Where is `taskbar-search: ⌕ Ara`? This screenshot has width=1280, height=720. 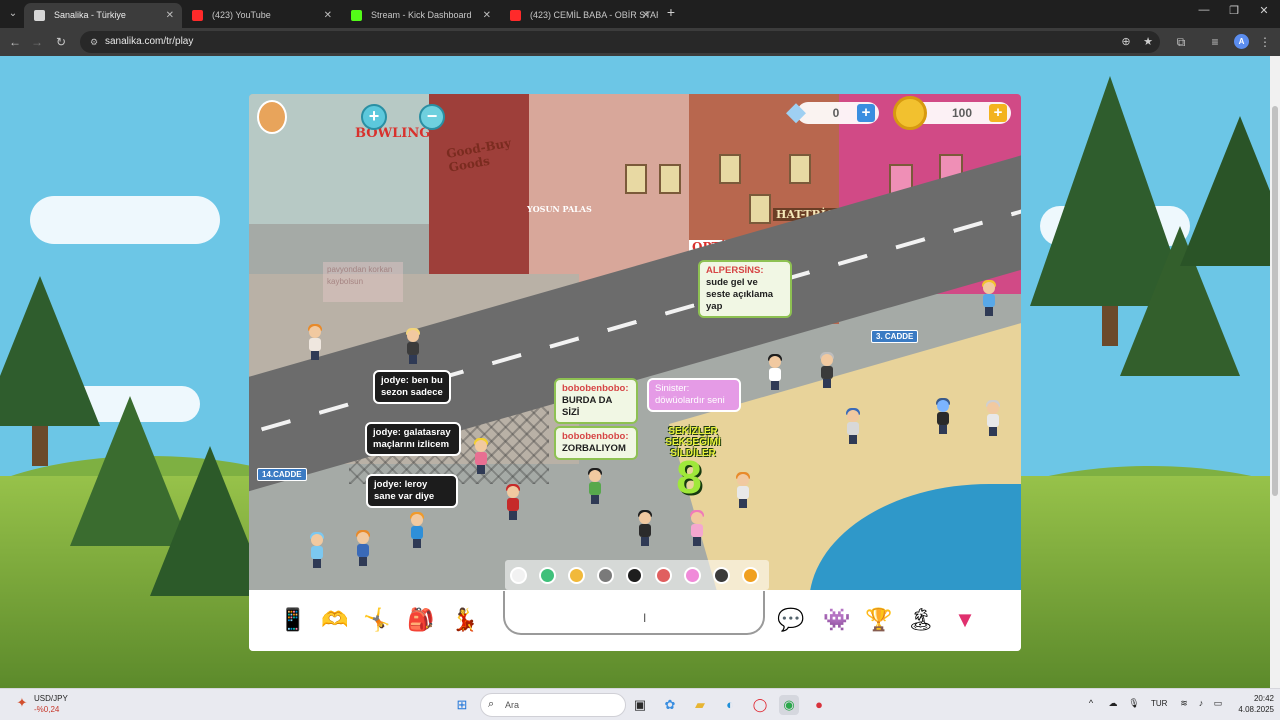
taskbar-search: ⌕ Ara is located at coordinates (553, 705).